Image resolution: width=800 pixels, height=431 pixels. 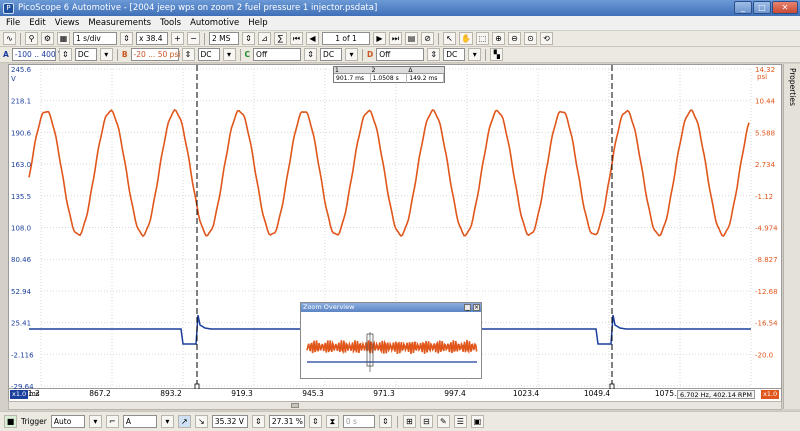 What do you see at coordinates (785, 7) in the screenshot?
I see `close-button: ✕` at bounding box center [785, 7].